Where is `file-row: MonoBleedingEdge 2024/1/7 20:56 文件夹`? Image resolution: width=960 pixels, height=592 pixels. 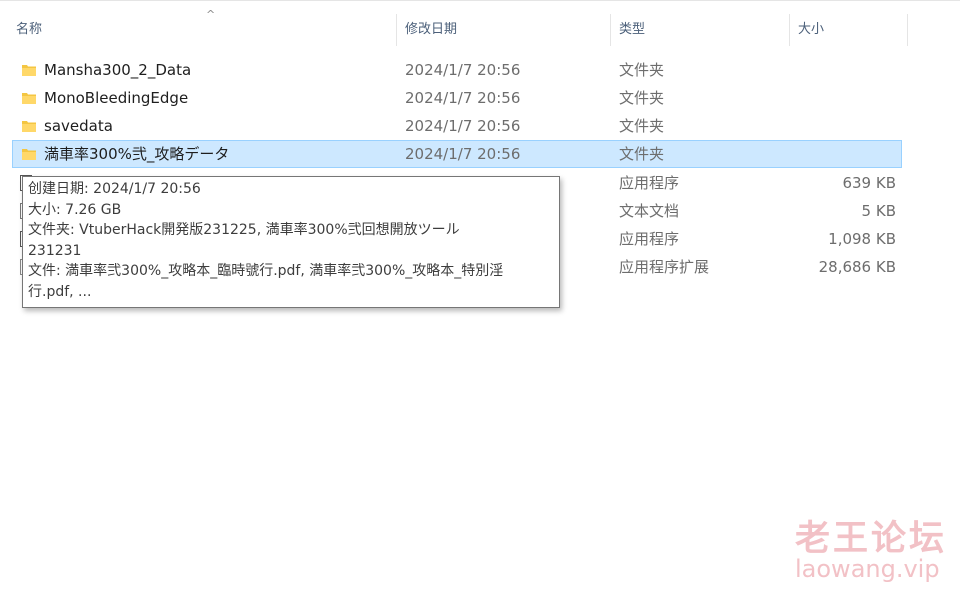
file-row: MonoBleedingEdge 2024/1/7 20:56 文件夹 is located at coordinates (457, 98).